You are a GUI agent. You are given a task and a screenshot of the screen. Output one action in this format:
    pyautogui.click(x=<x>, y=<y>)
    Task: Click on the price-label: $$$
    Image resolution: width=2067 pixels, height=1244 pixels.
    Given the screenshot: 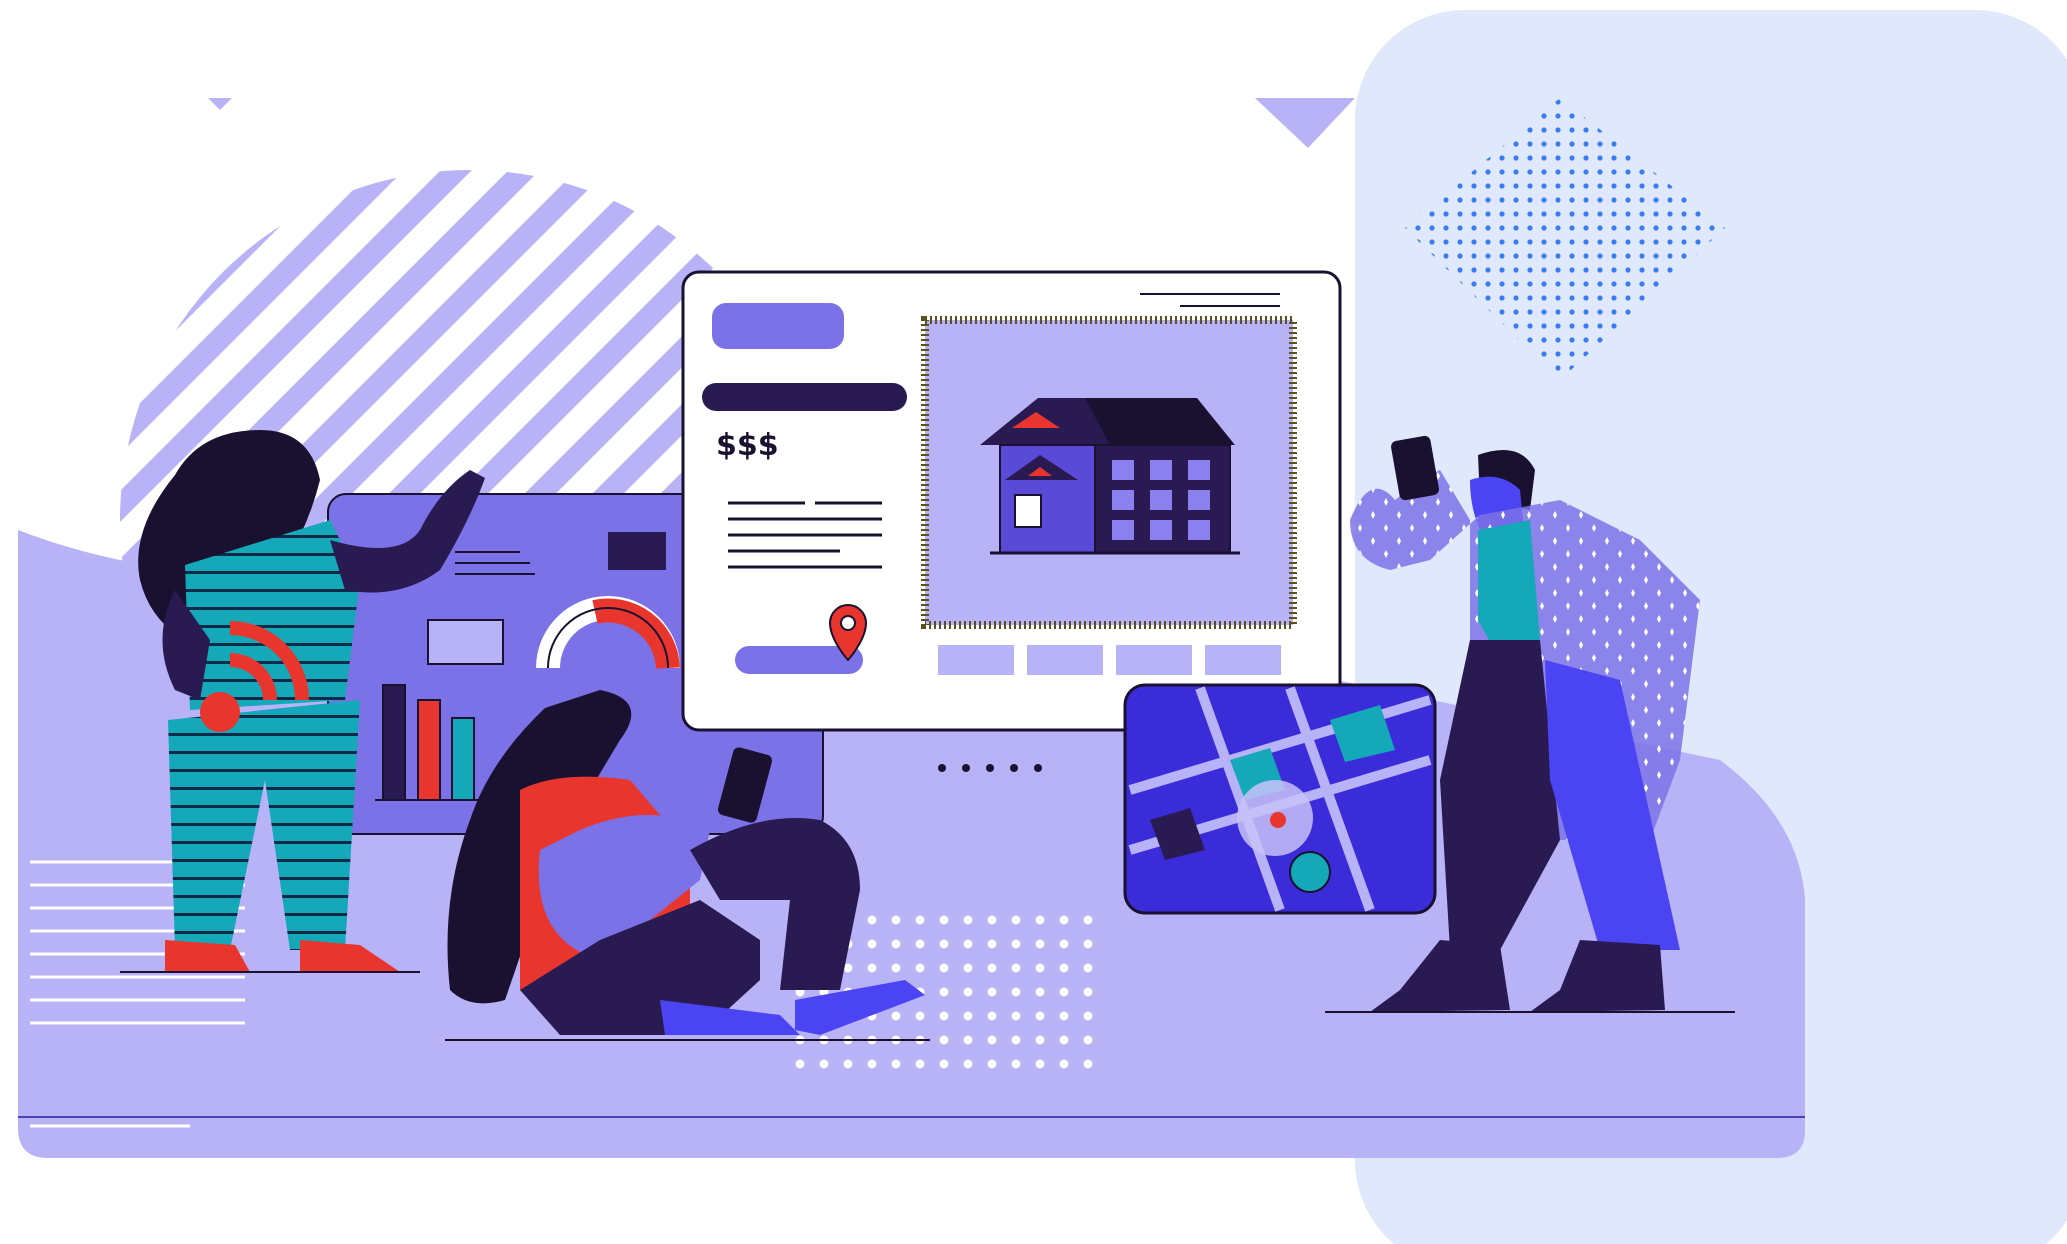 What is the action you would take?
    pyautogui.click(x=747, y=445)
    